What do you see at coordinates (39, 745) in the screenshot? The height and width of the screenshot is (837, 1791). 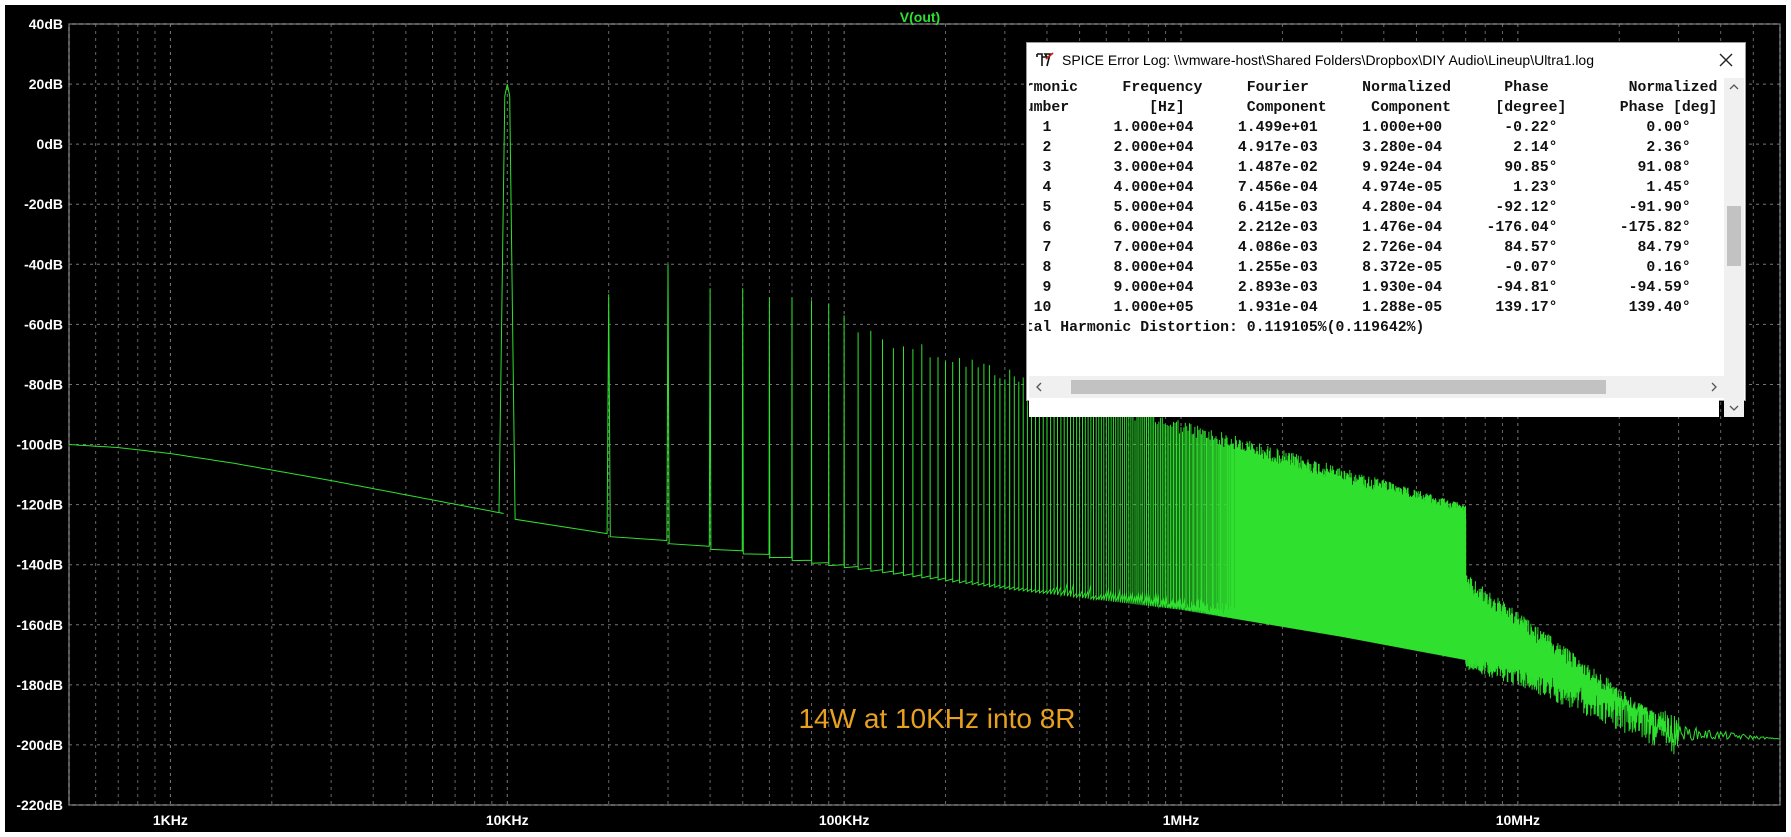 I see `y-tick-label: -200dB` at bounding box center [39, 745].